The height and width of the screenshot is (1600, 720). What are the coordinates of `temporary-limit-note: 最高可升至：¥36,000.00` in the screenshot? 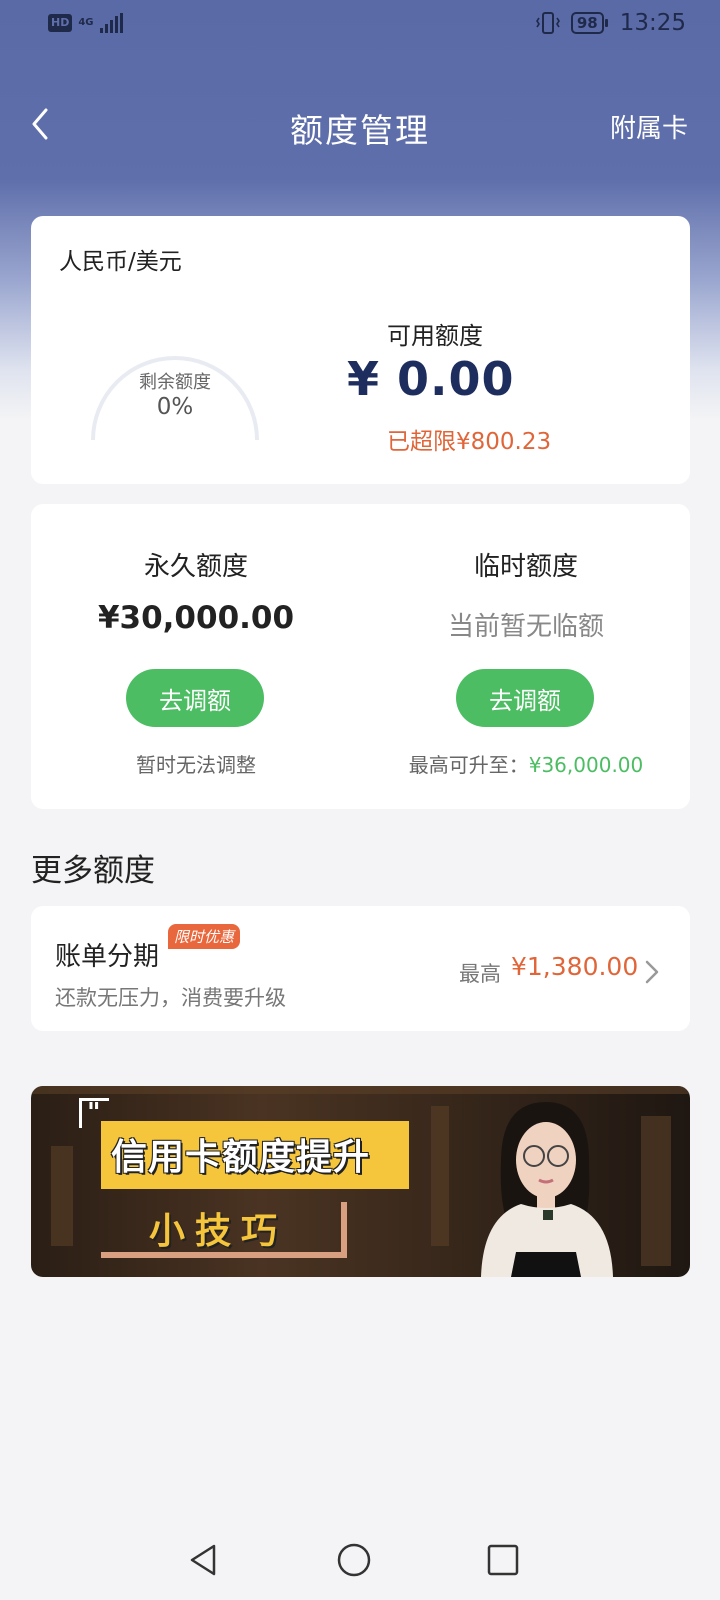 It's located at (526, 763).